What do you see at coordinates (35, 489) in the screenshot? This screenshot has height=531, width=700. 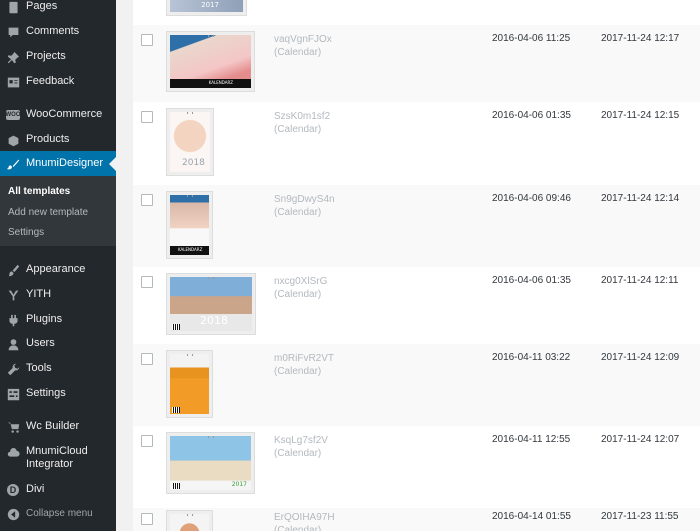 I see `menu-label: Divi` at bounding box center [35, 489].